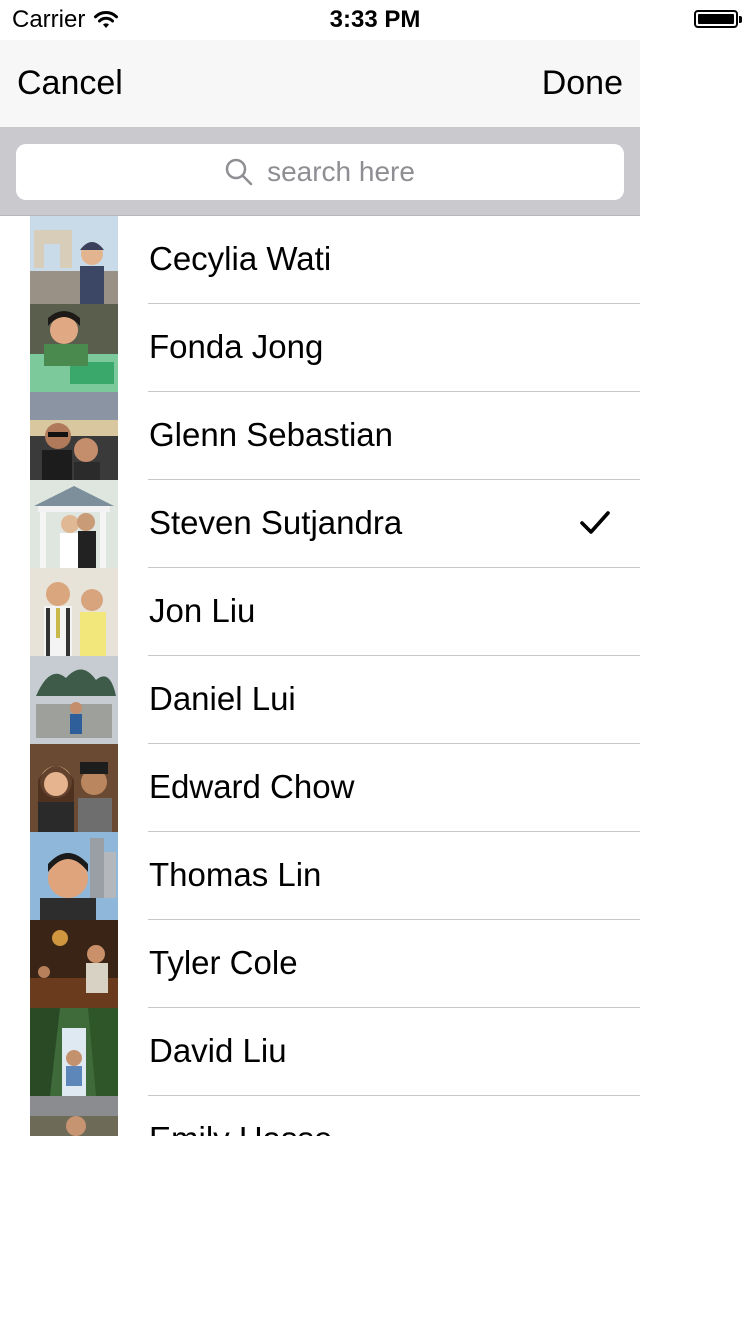 This screenshot has height=1334, width=750. Describe the element at coordinates (341, 171) in the screenshot. I see `search-placeholder: search here` at that location.